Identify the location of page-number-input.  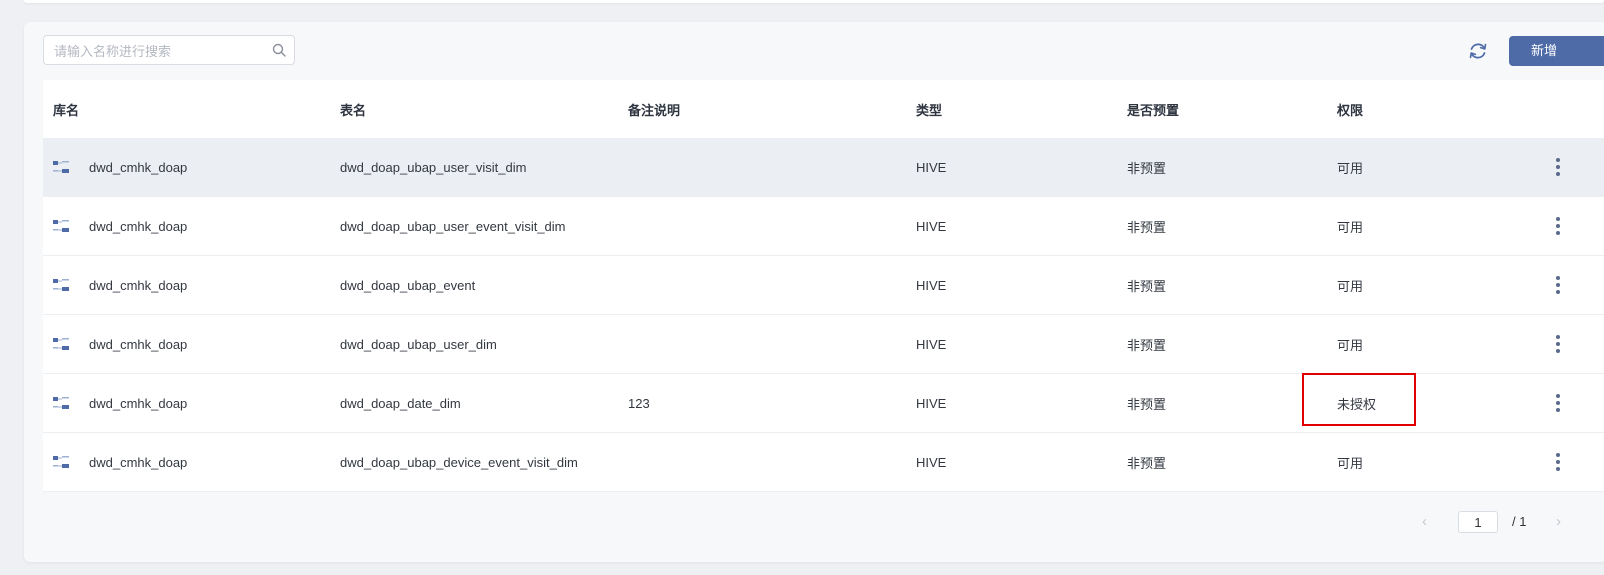
(1478, 522).